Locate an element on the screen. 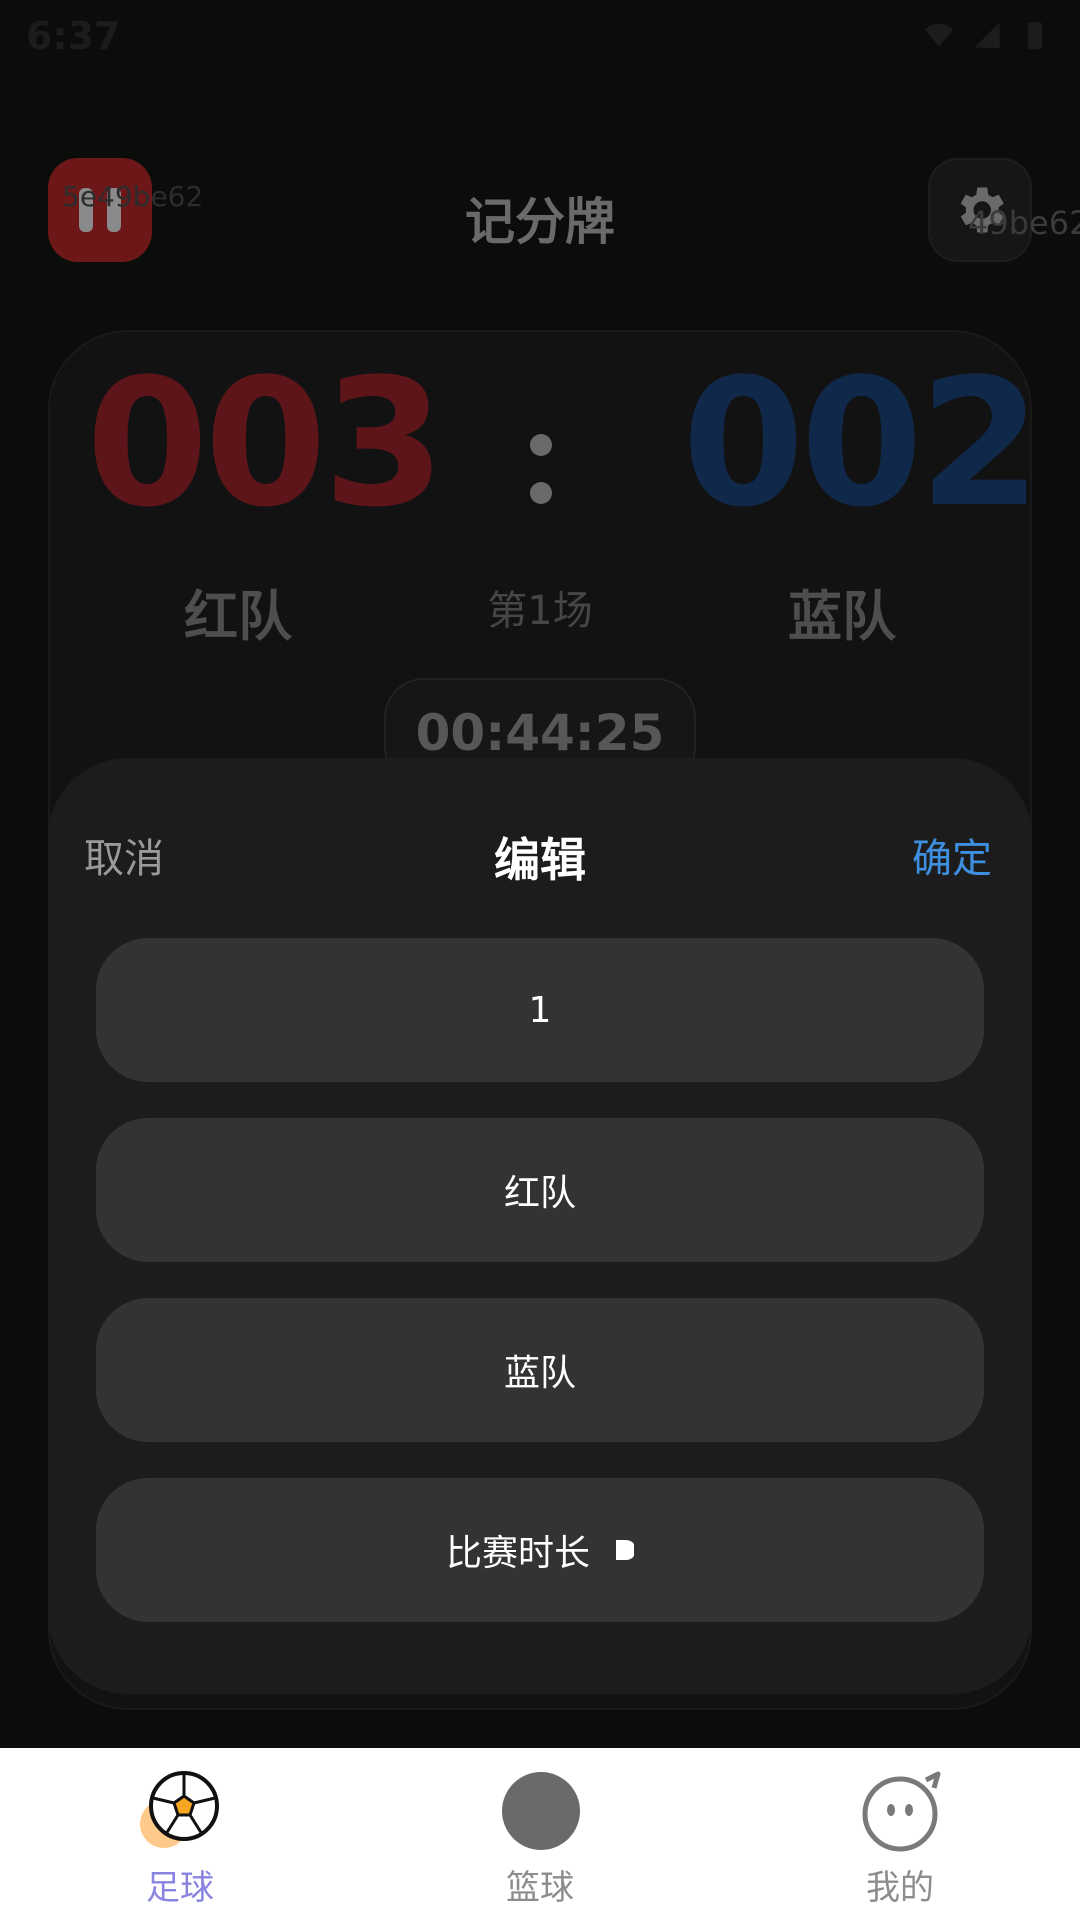  match-timer: 00:44:25 is located at coordinates (540, 733).